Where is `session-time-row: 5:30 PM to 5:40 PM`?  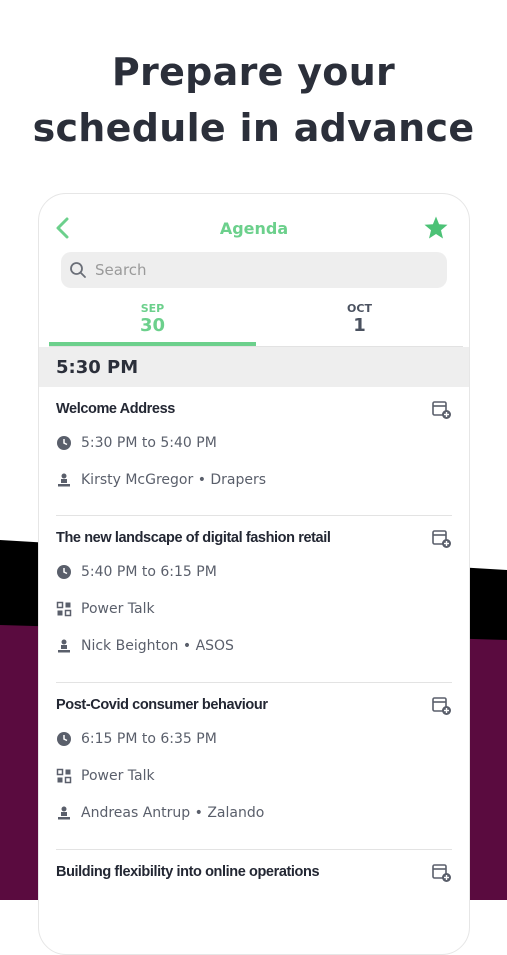
session-time-row: 5:30 PM to 5:40 PM is located at coordinates (254, 442).